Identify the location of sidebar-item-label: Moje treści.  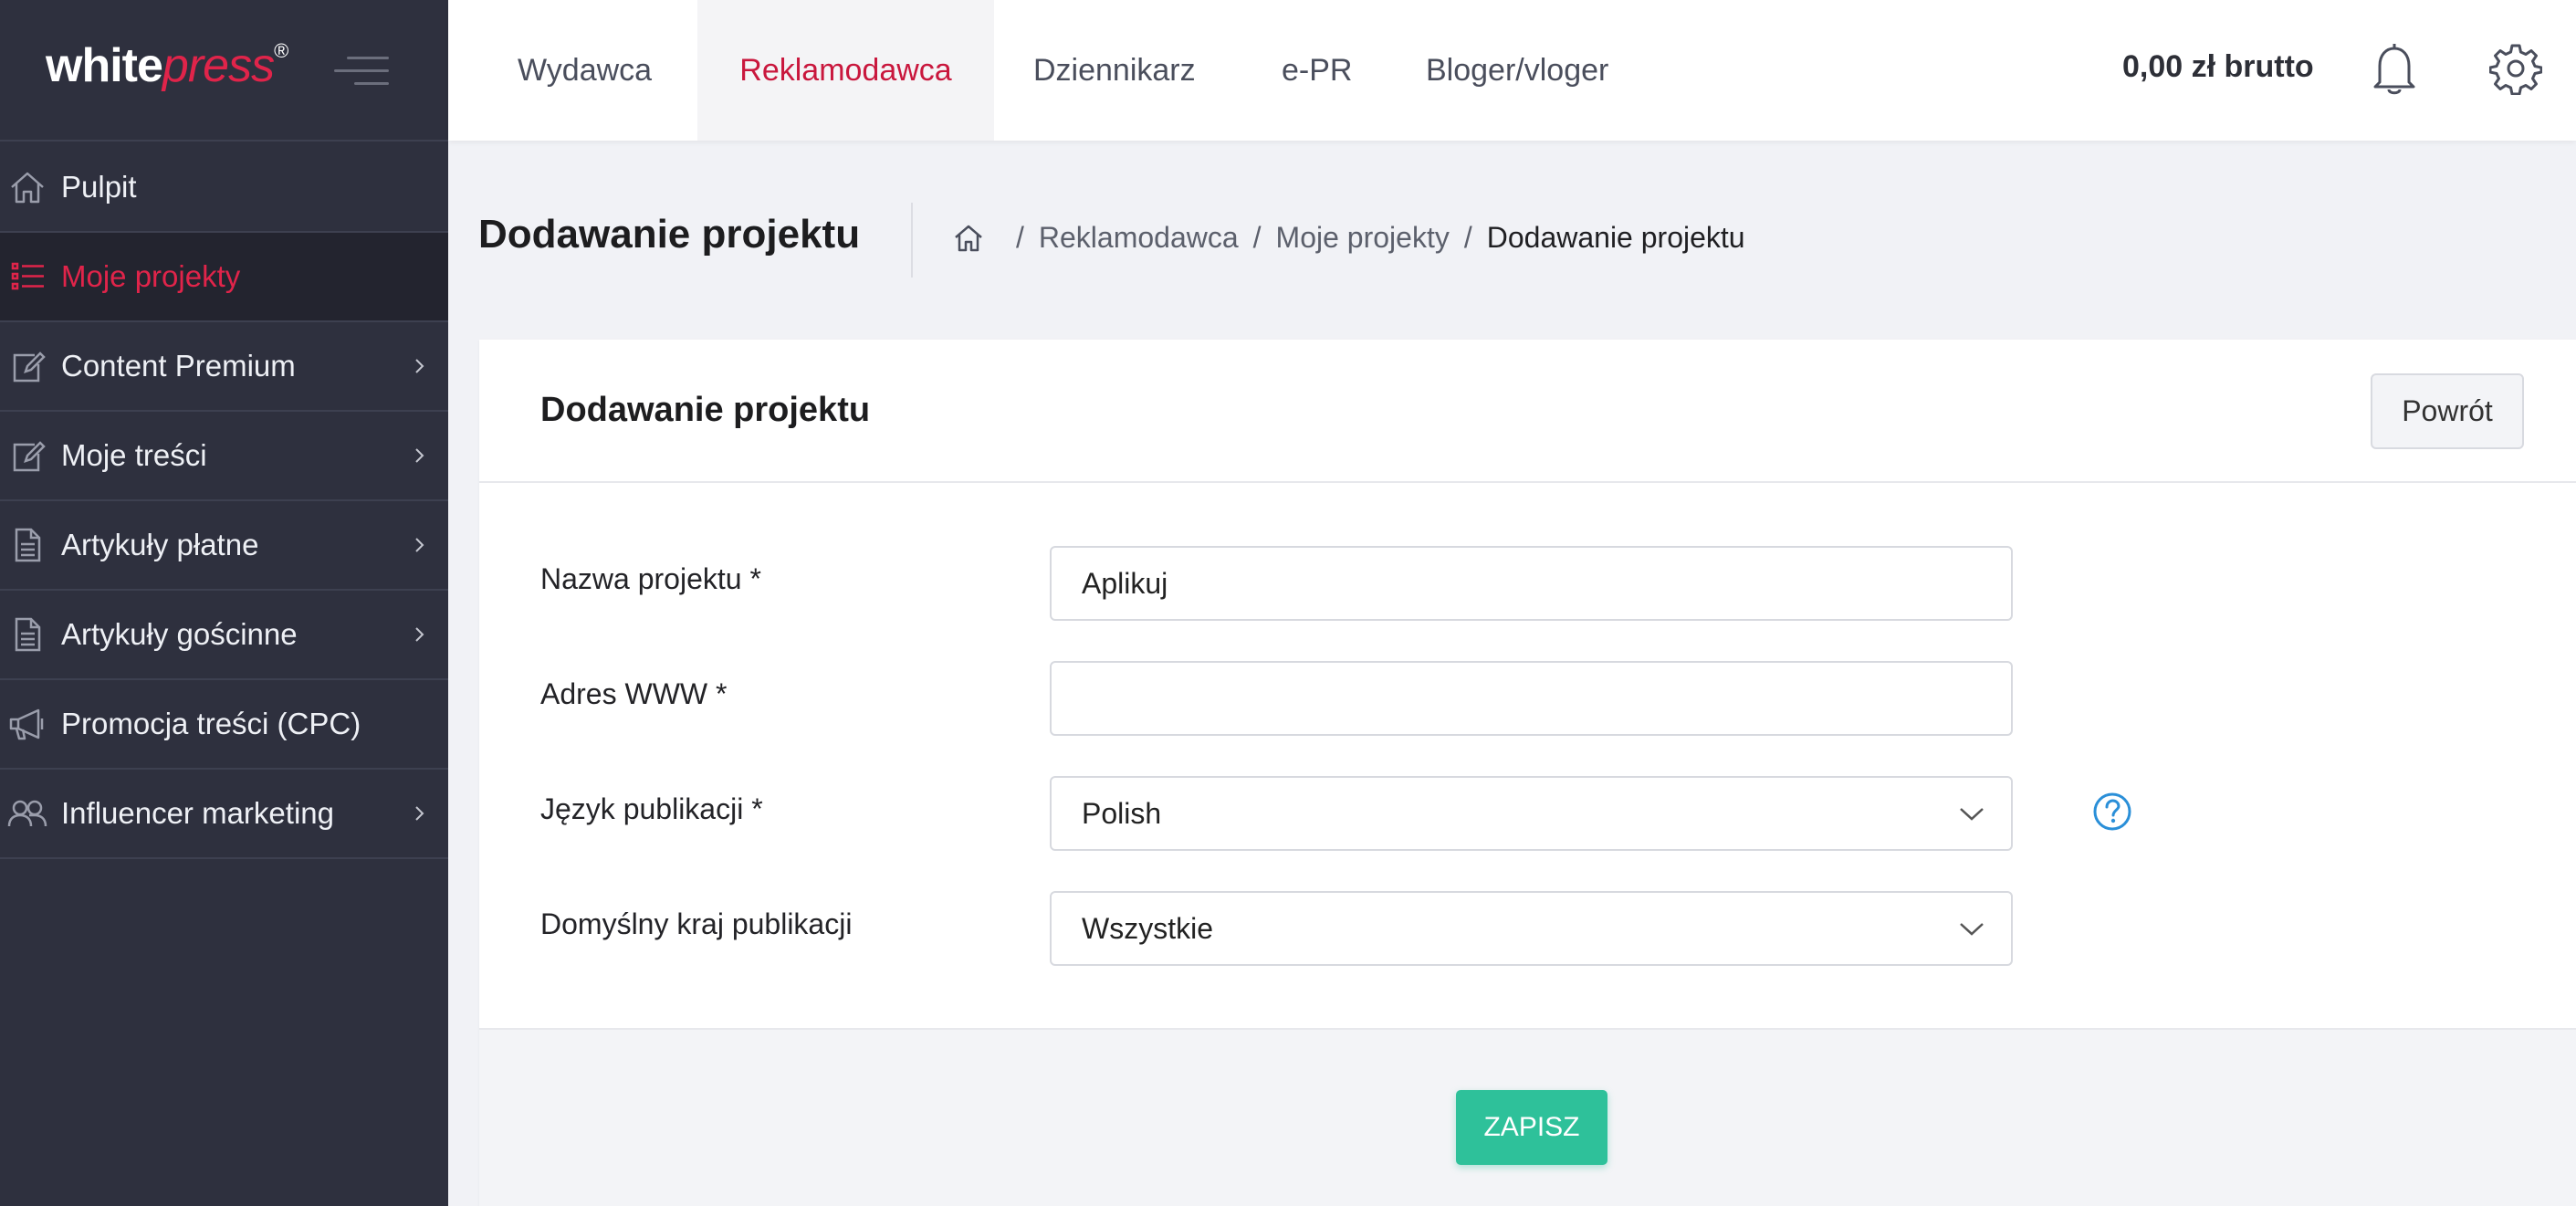
(134, 455).